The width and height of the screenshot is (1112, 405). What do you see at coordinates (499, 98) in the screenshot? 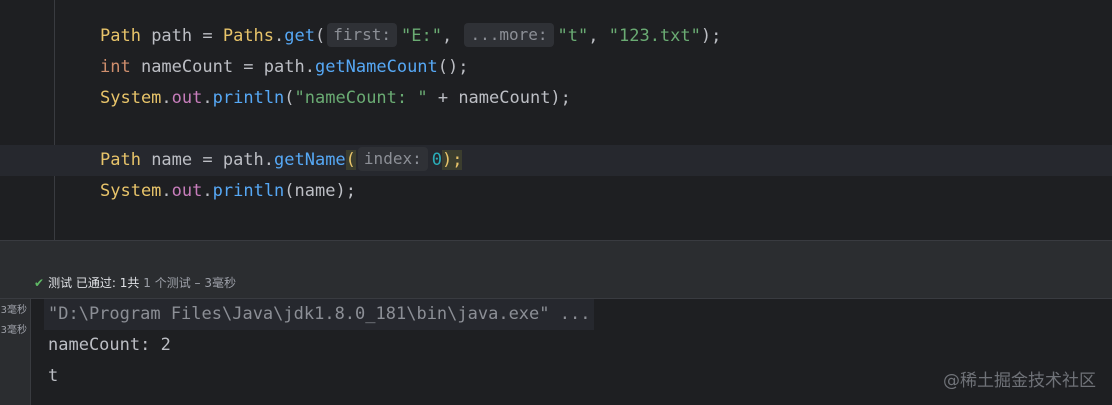
I see `code-text: + nameCount);` at bounding box center [499, 98].